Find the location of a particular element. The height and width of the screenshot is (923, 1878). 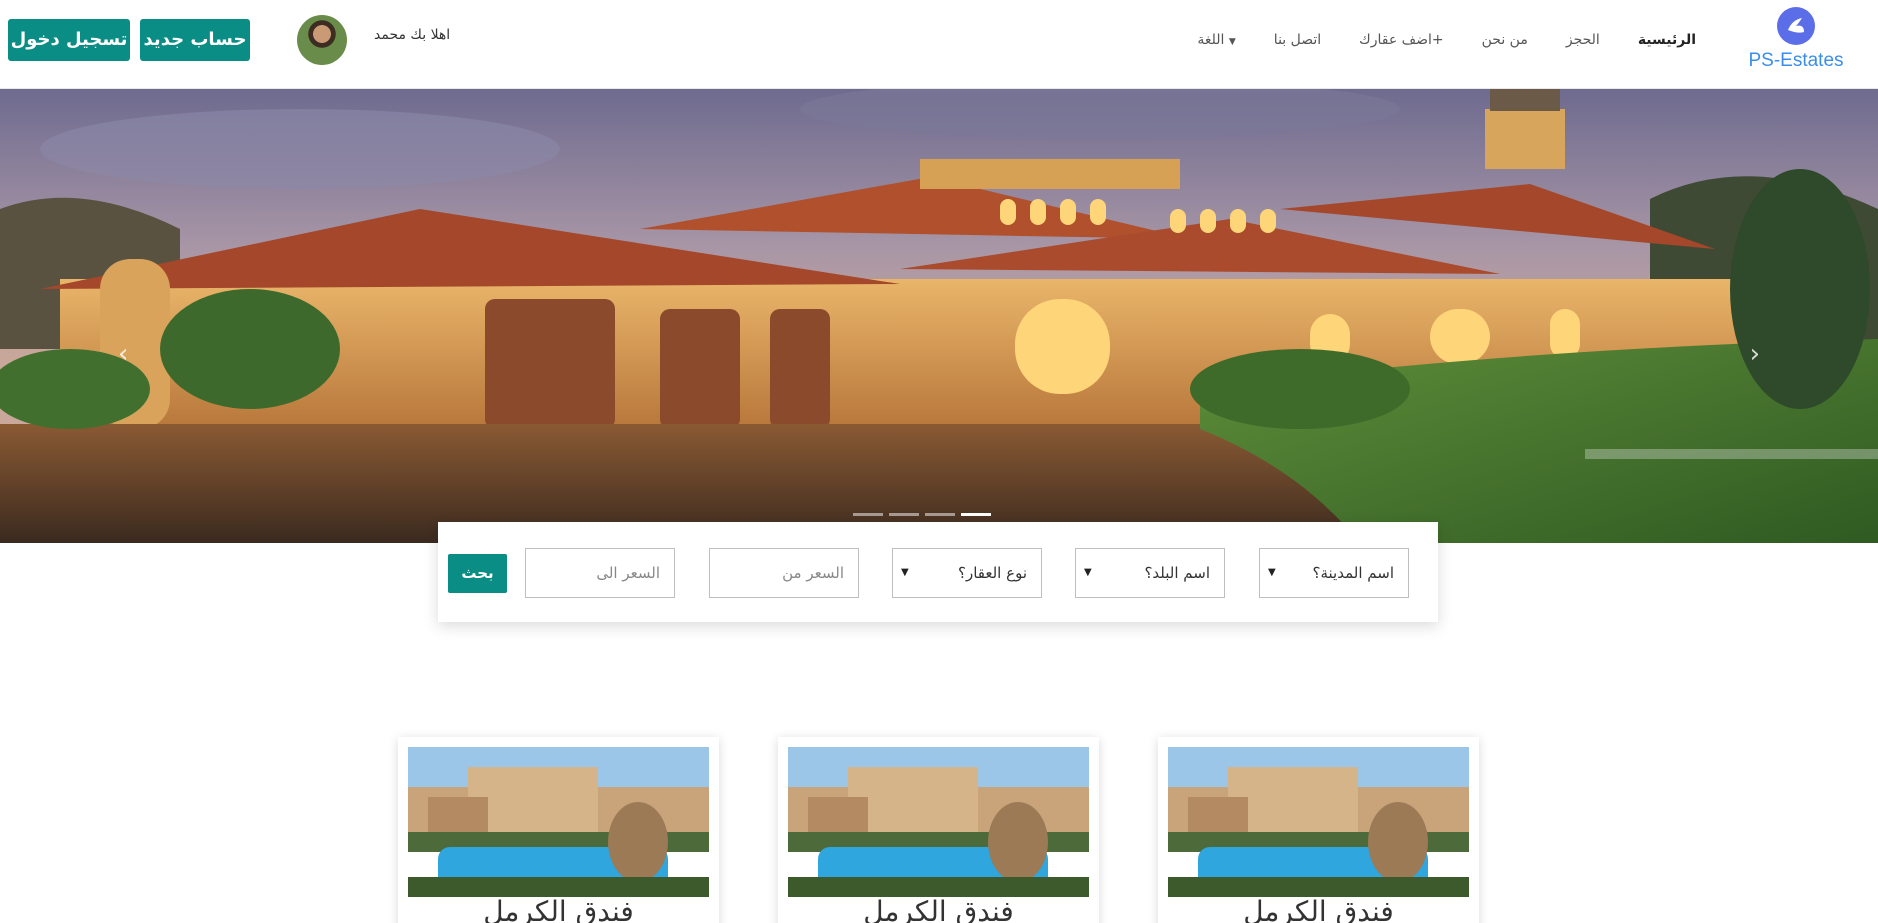

register-button: حساب جديد is located at coordinates (195, 40).